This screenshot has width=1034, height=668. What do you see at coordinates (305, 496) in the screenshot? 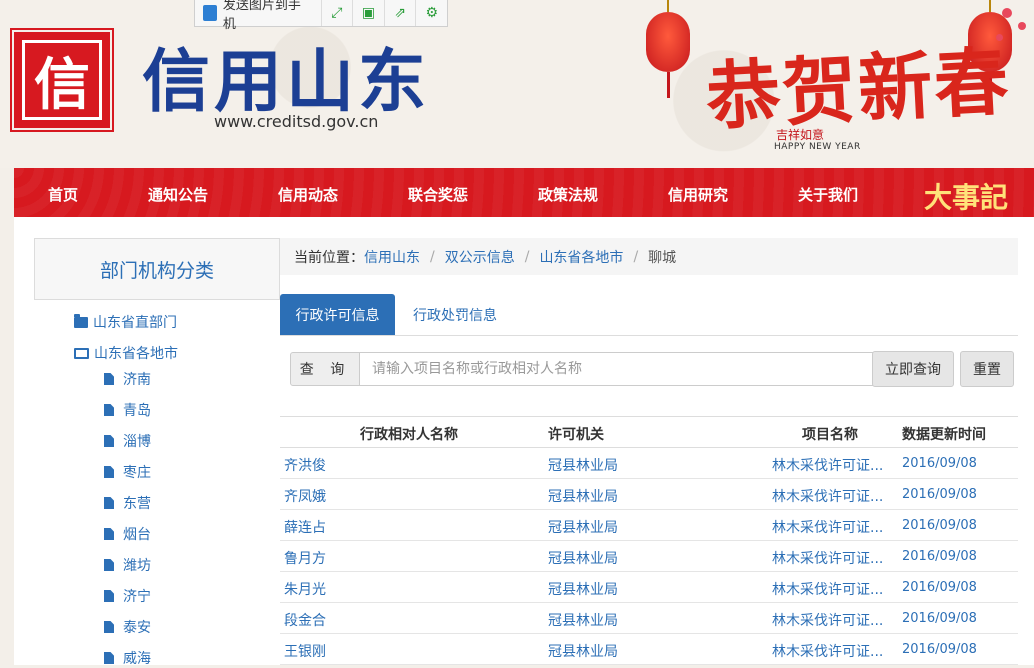
I see `cell-name: 齐凤娥` at bounding box center [305, 496].